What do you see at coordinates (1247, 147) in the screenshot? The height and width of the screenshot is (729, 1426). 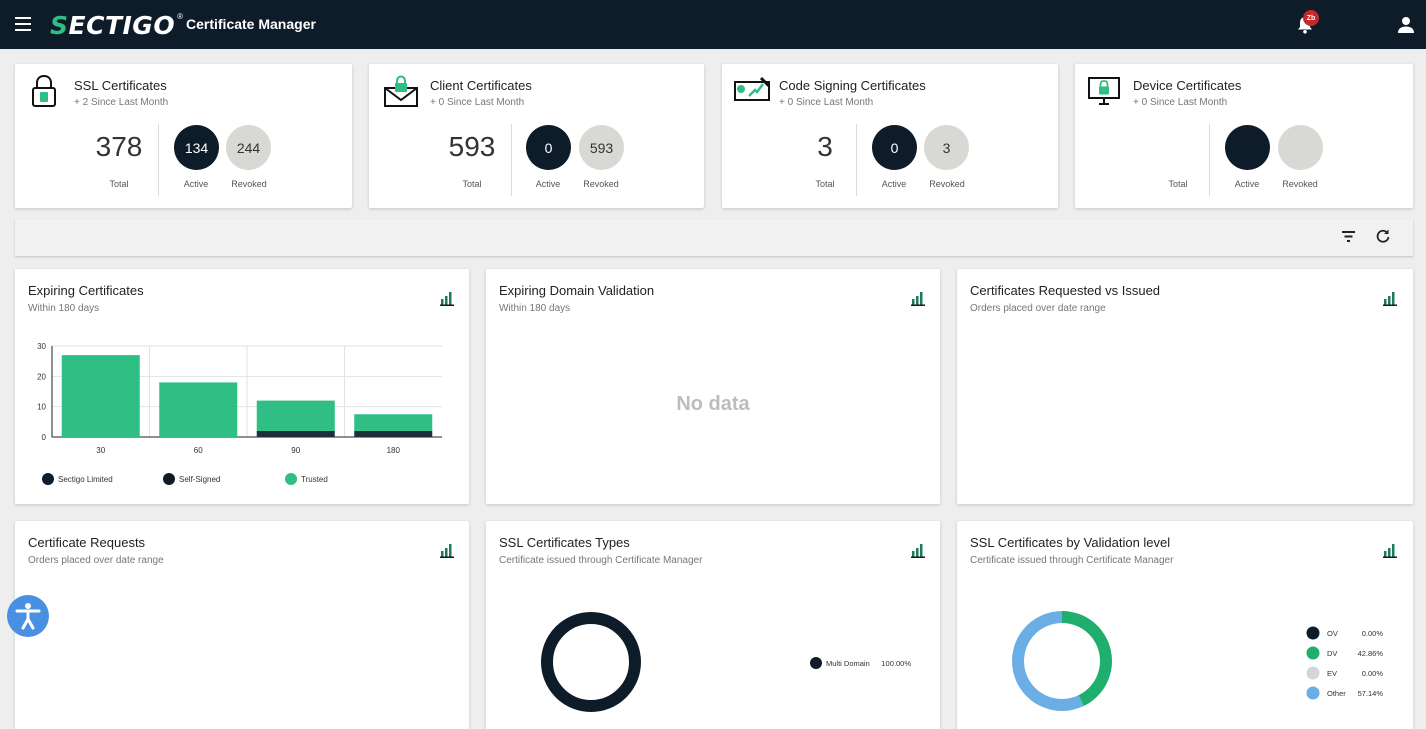 I see `active-count` at bounding box center [1247, 147].